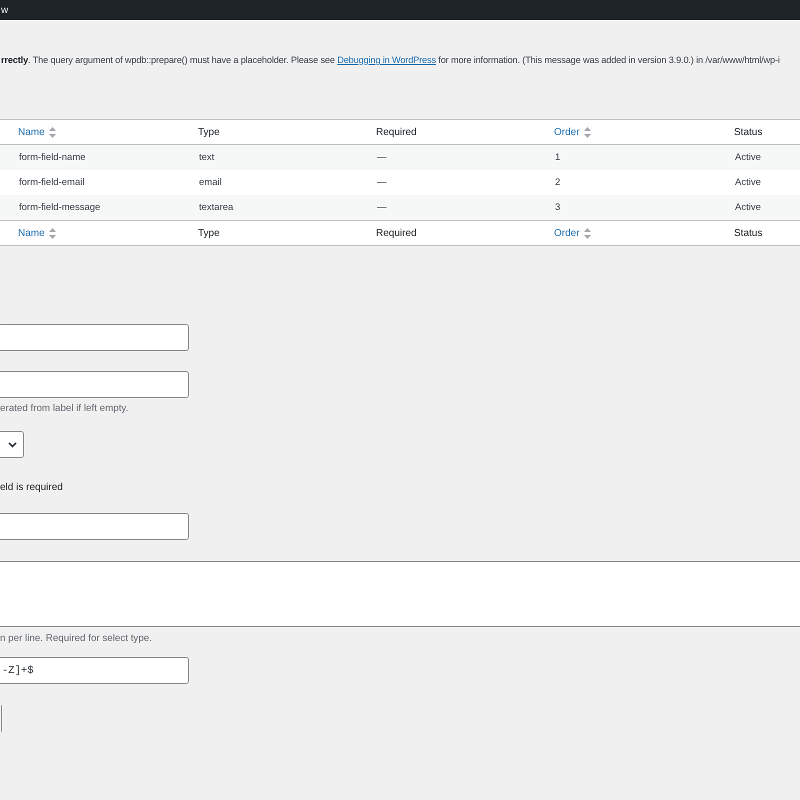 The height and width of the screenshot is (800, 800). I want to click on checkbox-label: eld is required, so click(400, 489).